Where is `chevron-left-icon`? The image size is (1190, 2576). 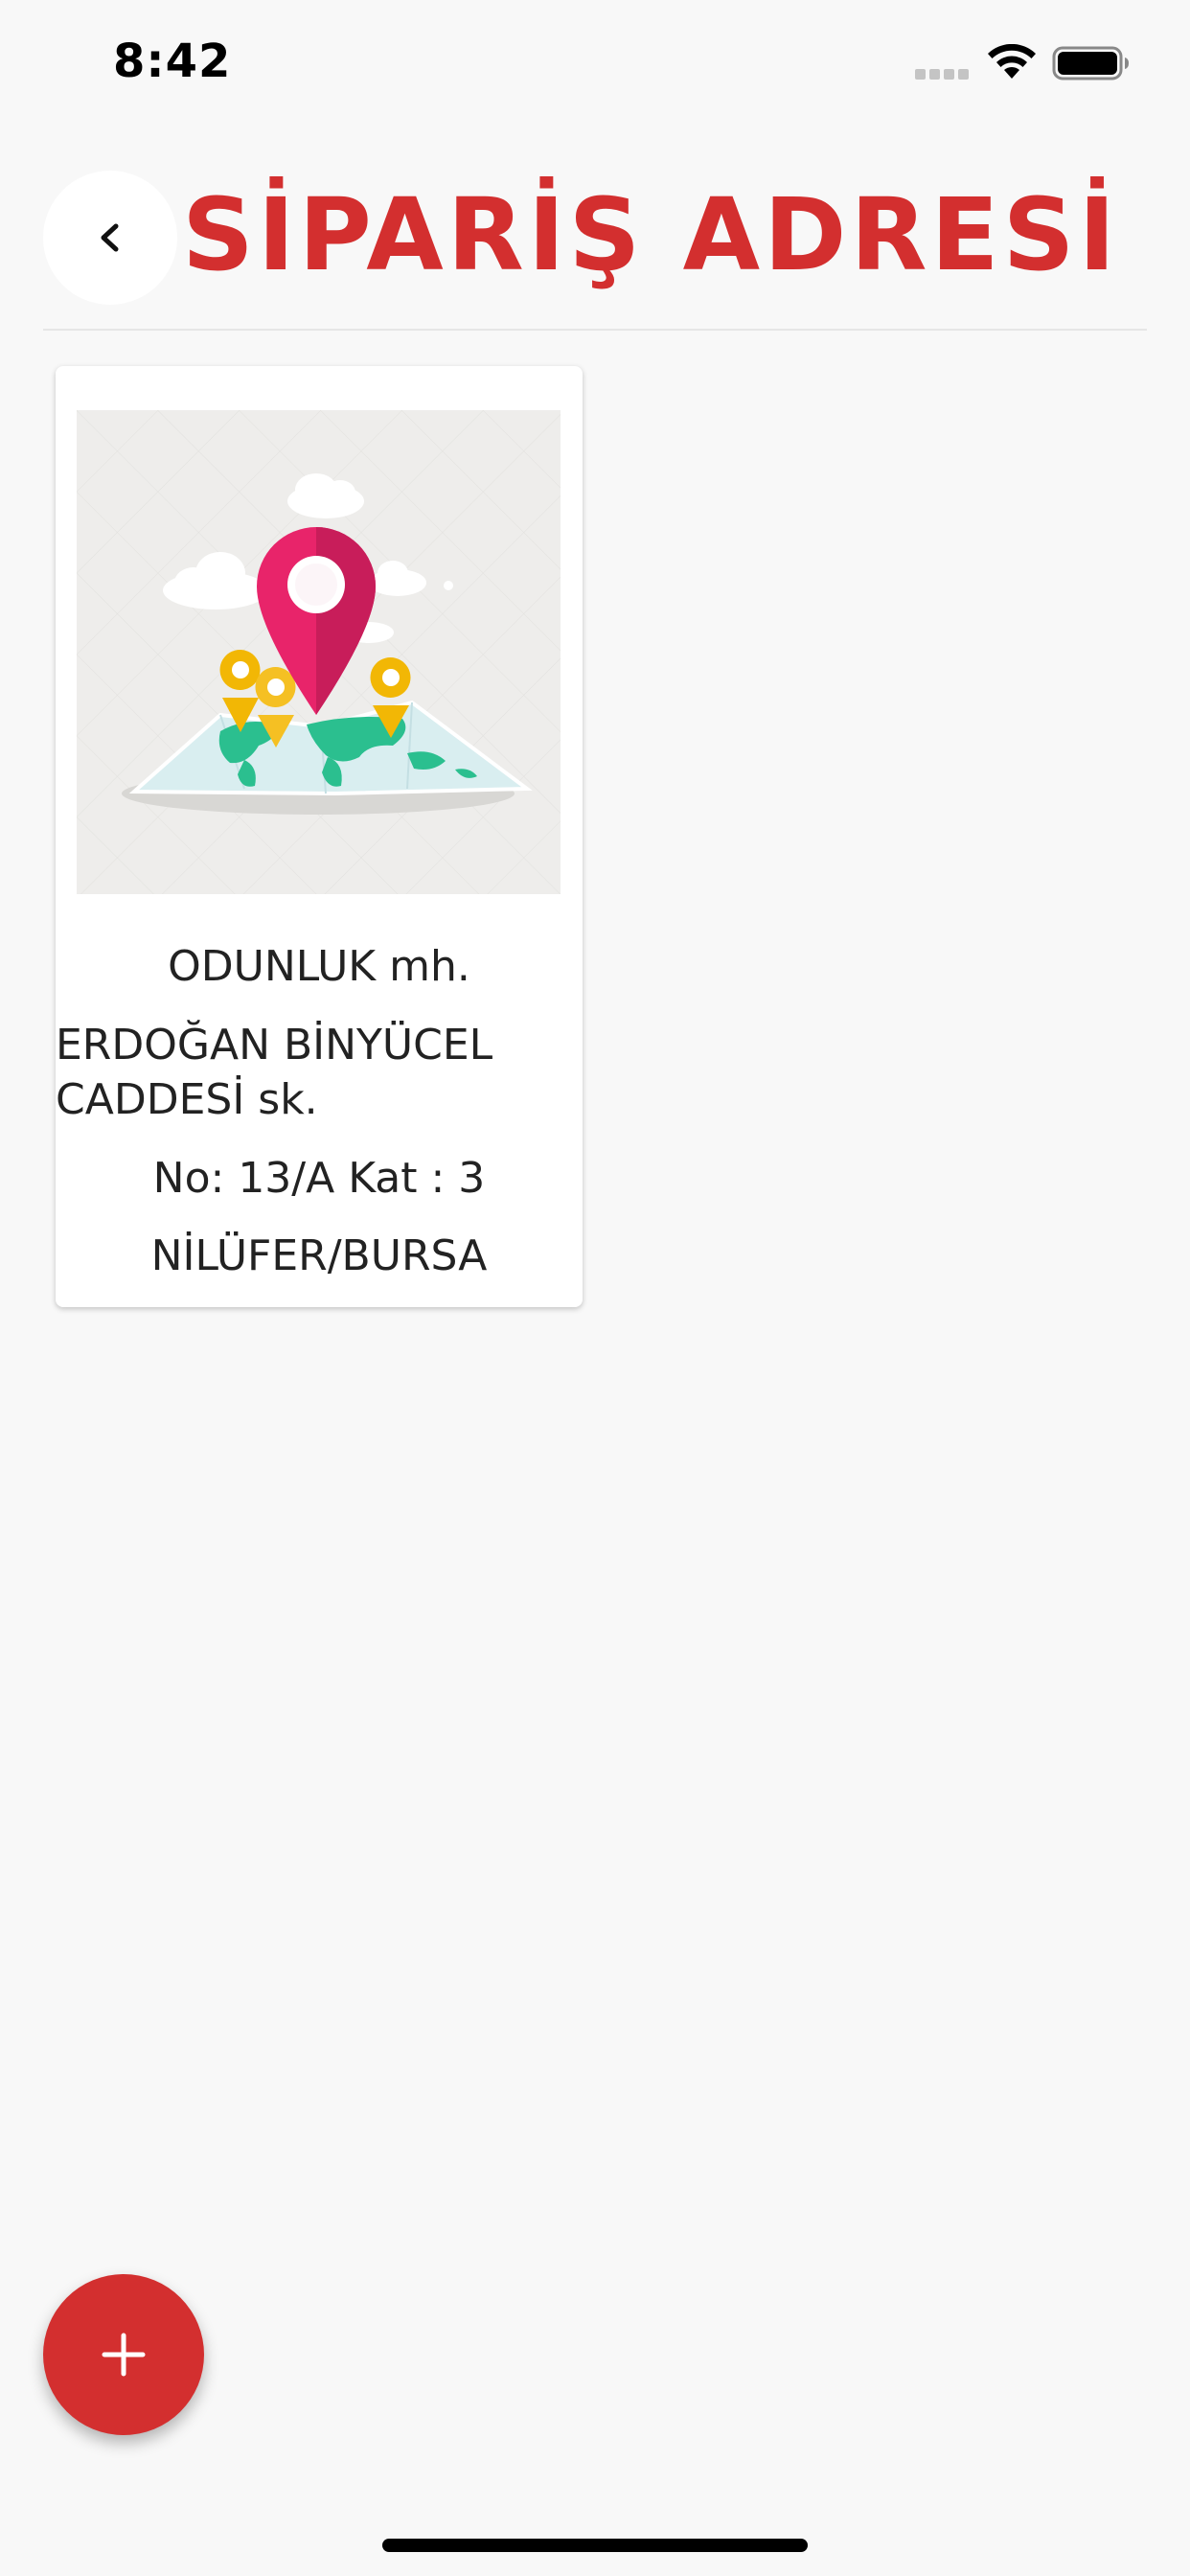
chevron-left-icon is located at coordinates (110, 237).